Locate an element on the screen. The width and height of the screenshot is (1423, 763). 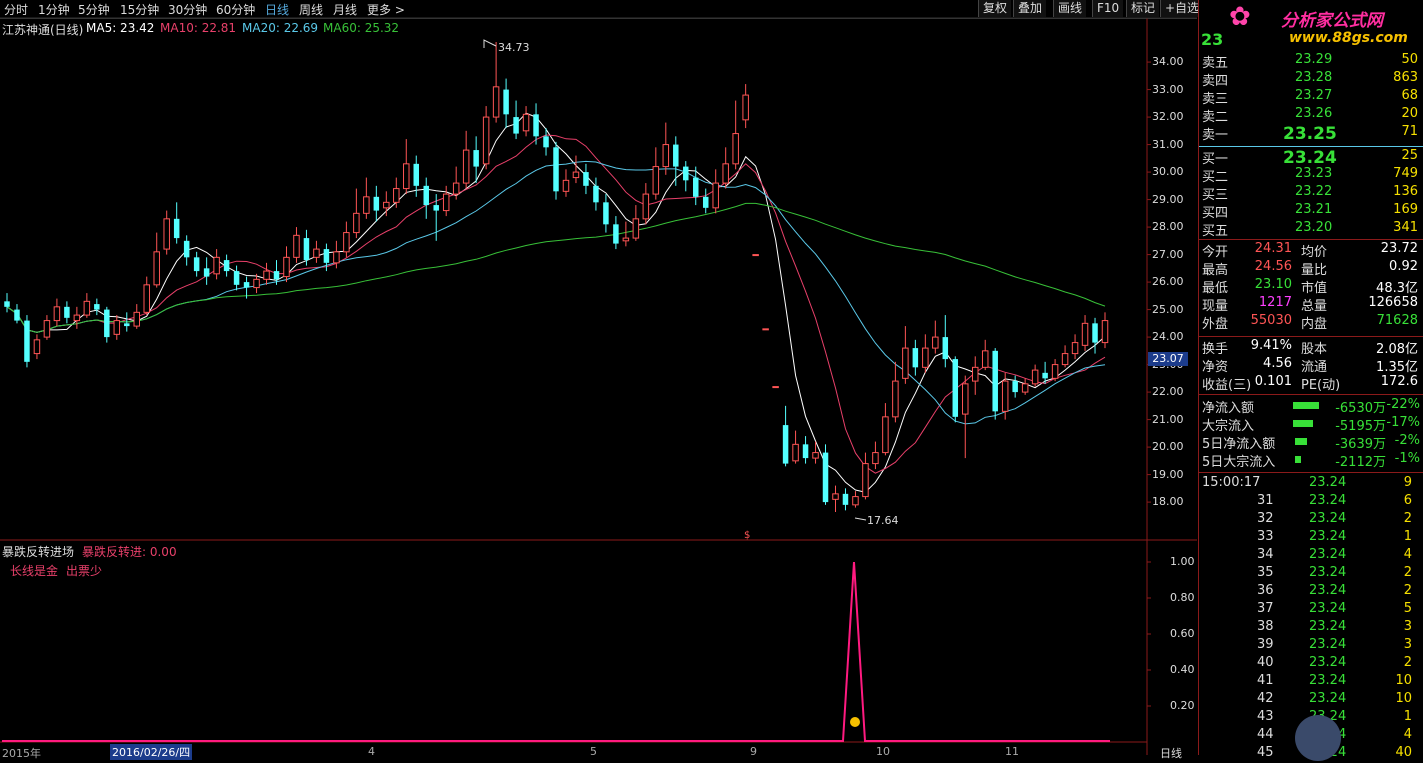
tick-row: 35 23.24 2 is located at coordinates (1311, 574).